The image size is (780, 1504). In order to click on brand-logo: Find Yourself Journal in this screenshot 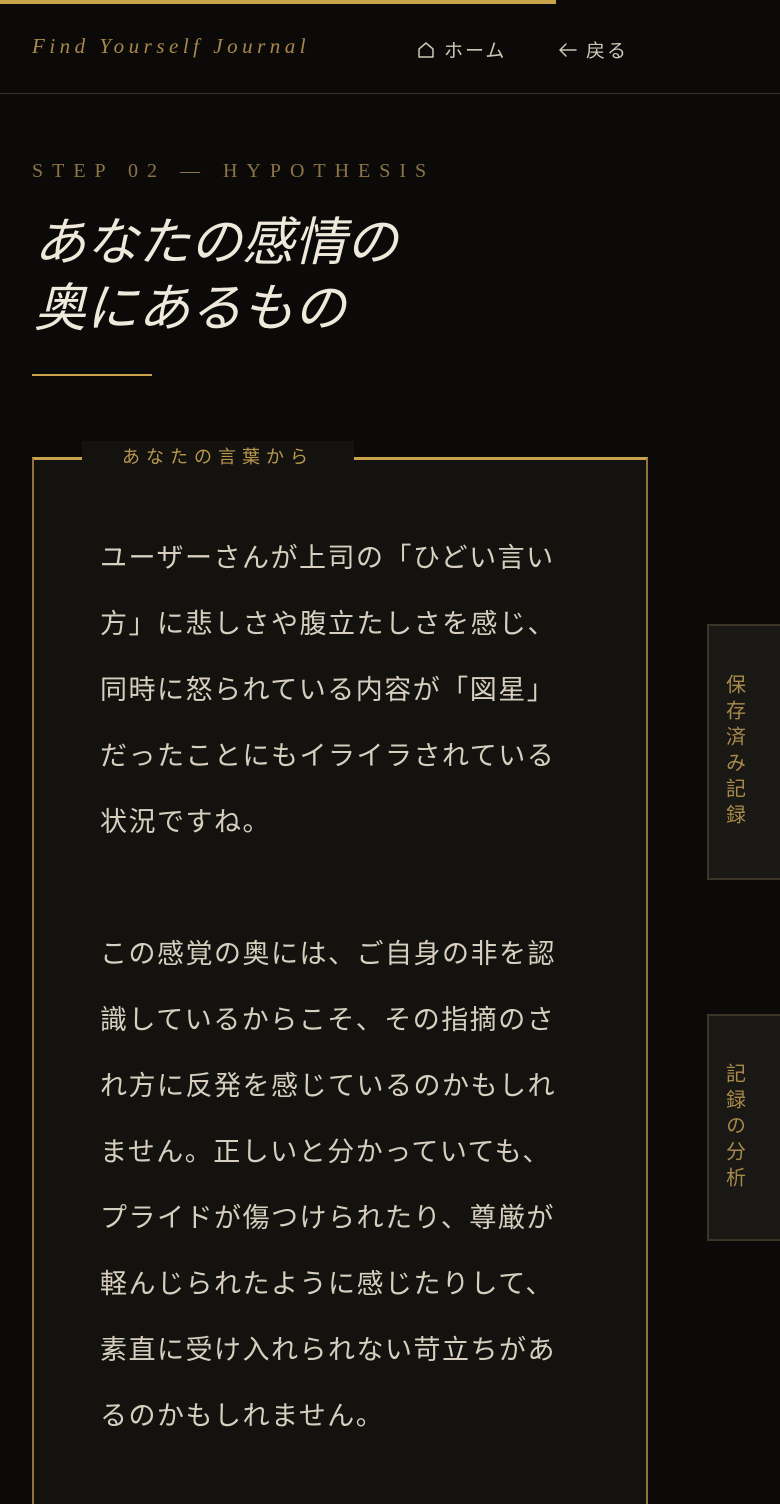, I will do `click(171, 46)`.